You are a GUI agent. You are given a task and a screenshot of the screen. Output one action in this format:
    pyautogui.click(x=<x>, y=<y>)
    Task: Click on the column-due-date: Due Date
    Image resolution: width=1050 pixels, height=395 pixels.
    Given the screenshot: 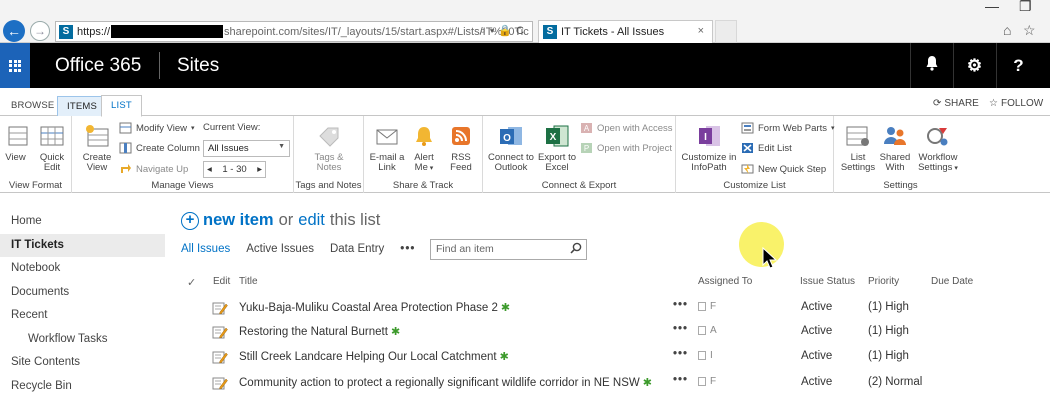 What is the action you would take?
    pyautogui.click(x=952, y=281)
    